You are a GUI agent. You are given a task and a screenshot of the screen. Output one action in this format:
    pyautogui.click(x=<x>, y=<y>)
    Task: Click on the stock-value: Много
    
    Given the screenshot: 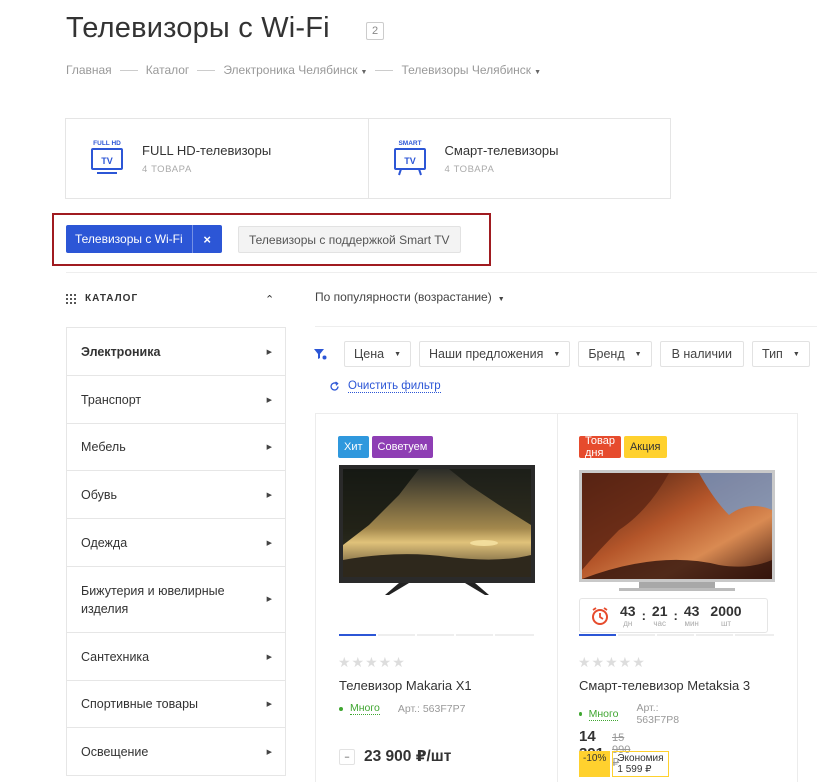 What is the action you would take?
    pyautogui.click(x=603, y=714)
    